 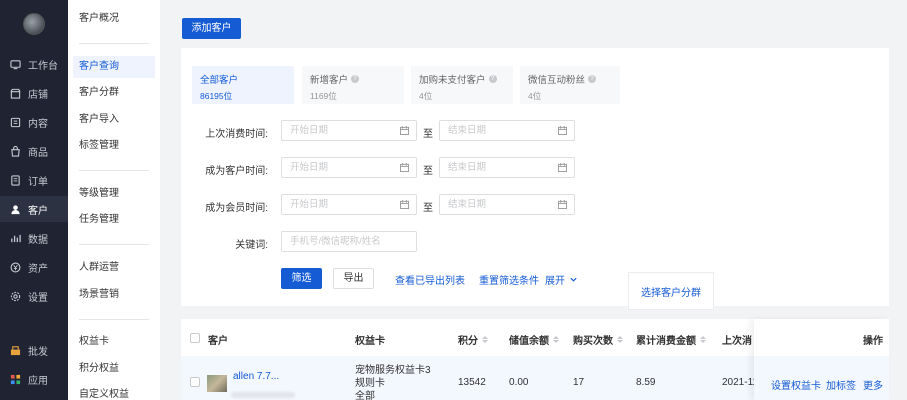 I want to click on segment-all: 全部客户 86195位, so click(x=243, y=85).